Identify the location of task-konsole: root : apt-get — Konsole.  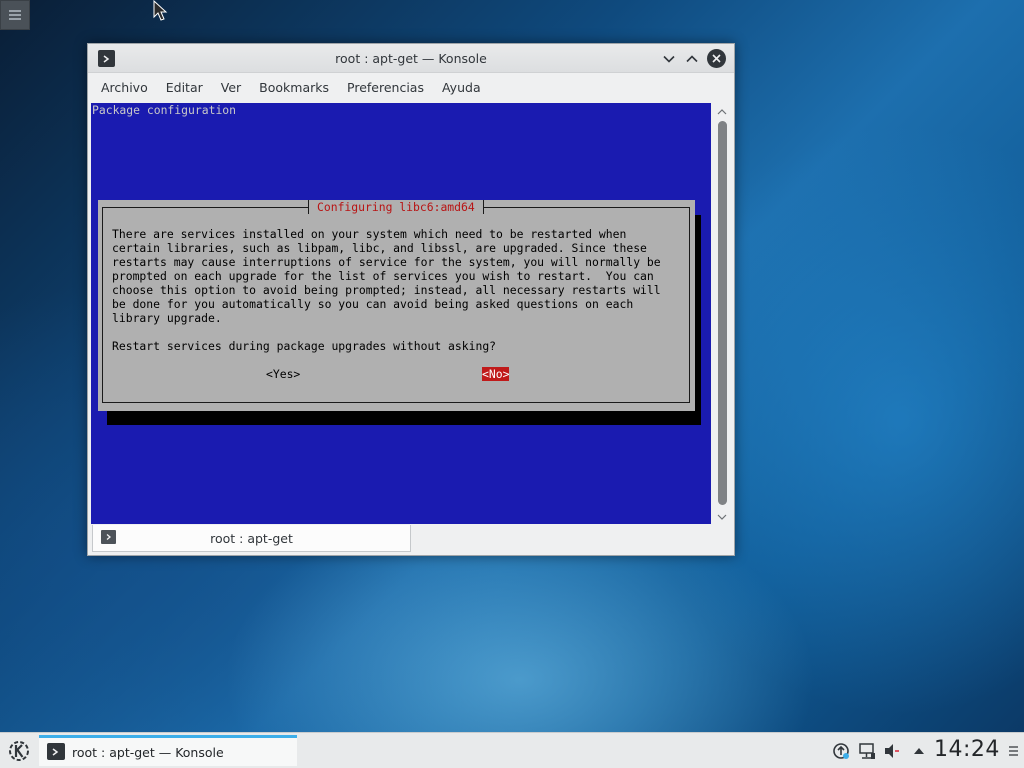
(168, 750).